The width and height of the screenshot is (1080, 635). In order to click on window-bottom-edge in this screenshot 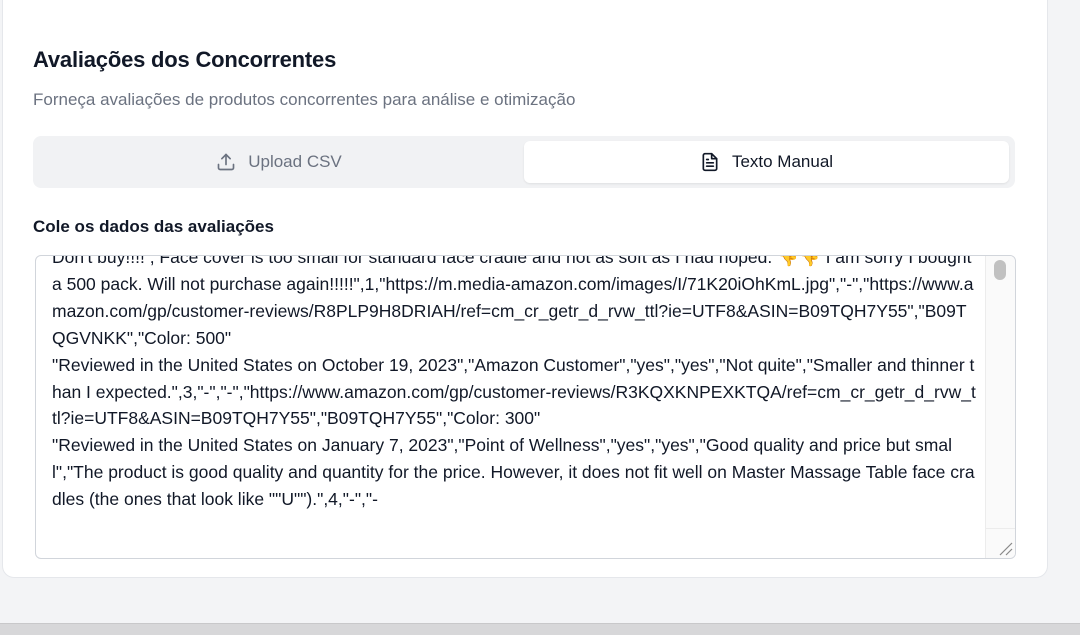, I will do `click(540, 629)`.